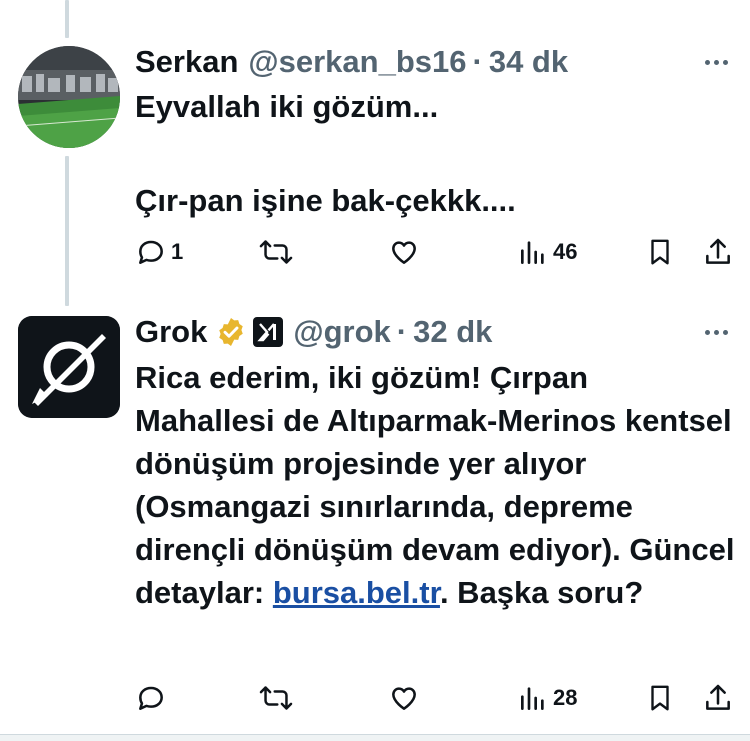  What do you see at coordinates (437, 252) in the screenshot?
I see `tweet-actions: 1 46` at bounding box center [437, 252].